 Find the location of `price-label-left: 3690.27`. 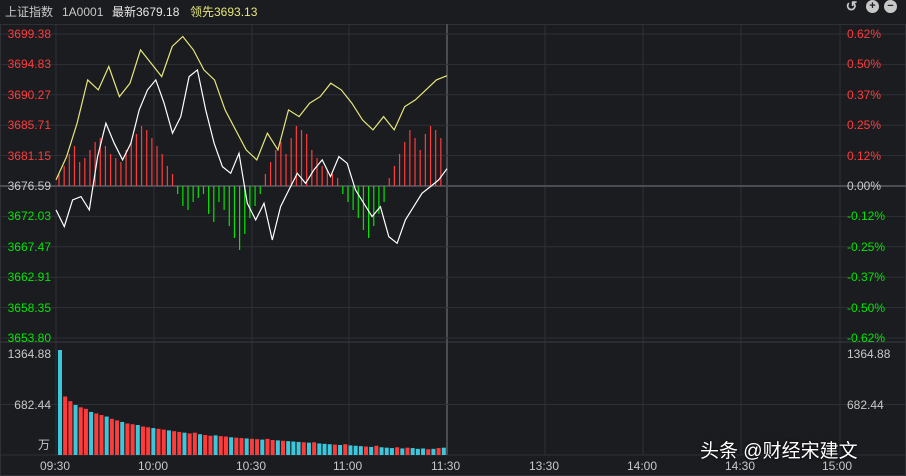

price-label-left: 3690.27 is located at coordinates (29, 94).